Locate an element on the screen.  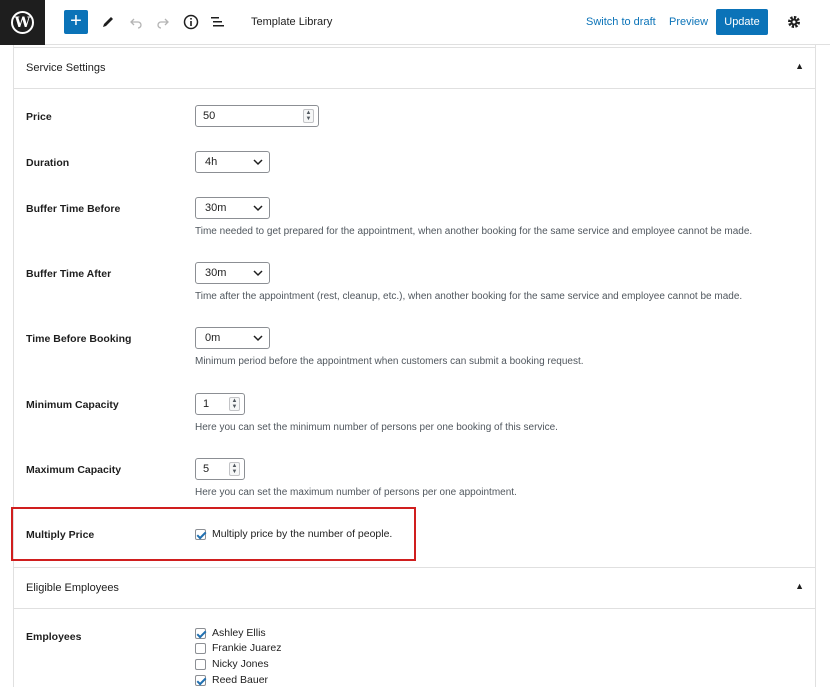
max-capacity-input: 5 ▲ ▼ is located at coordinates (220, 469).